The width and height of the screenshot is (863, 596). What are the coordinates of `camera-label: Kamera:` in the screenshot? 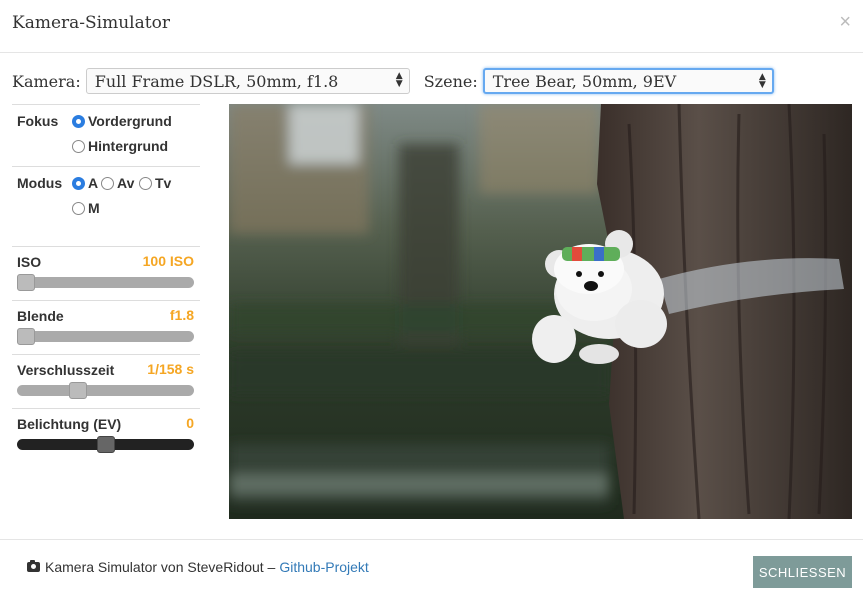 It's located at (46, 81).